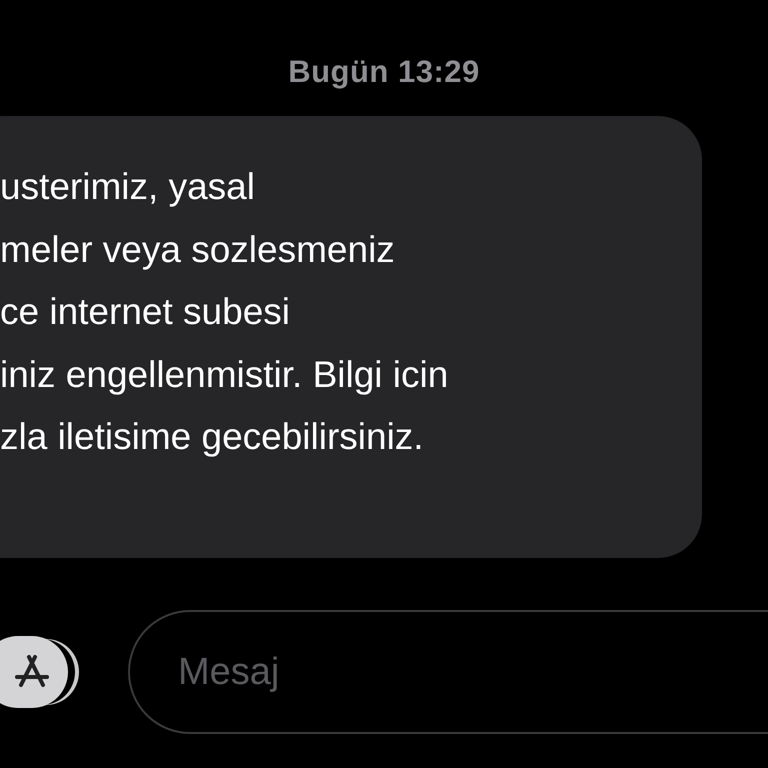 The height and width of the screenshot is (768, 768). Describe the element at coordinates (384, 72) in the screenshot. I see `message-timestamp: Bugün 13:29` at that location.